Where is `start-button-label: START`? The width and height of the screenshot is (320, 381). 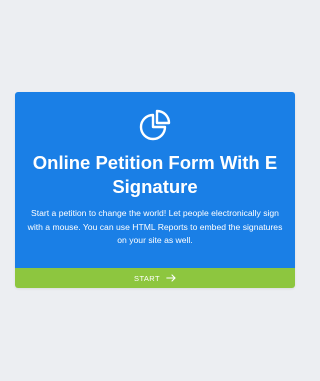
start-button-label: START is located at coordinates (147, 278).